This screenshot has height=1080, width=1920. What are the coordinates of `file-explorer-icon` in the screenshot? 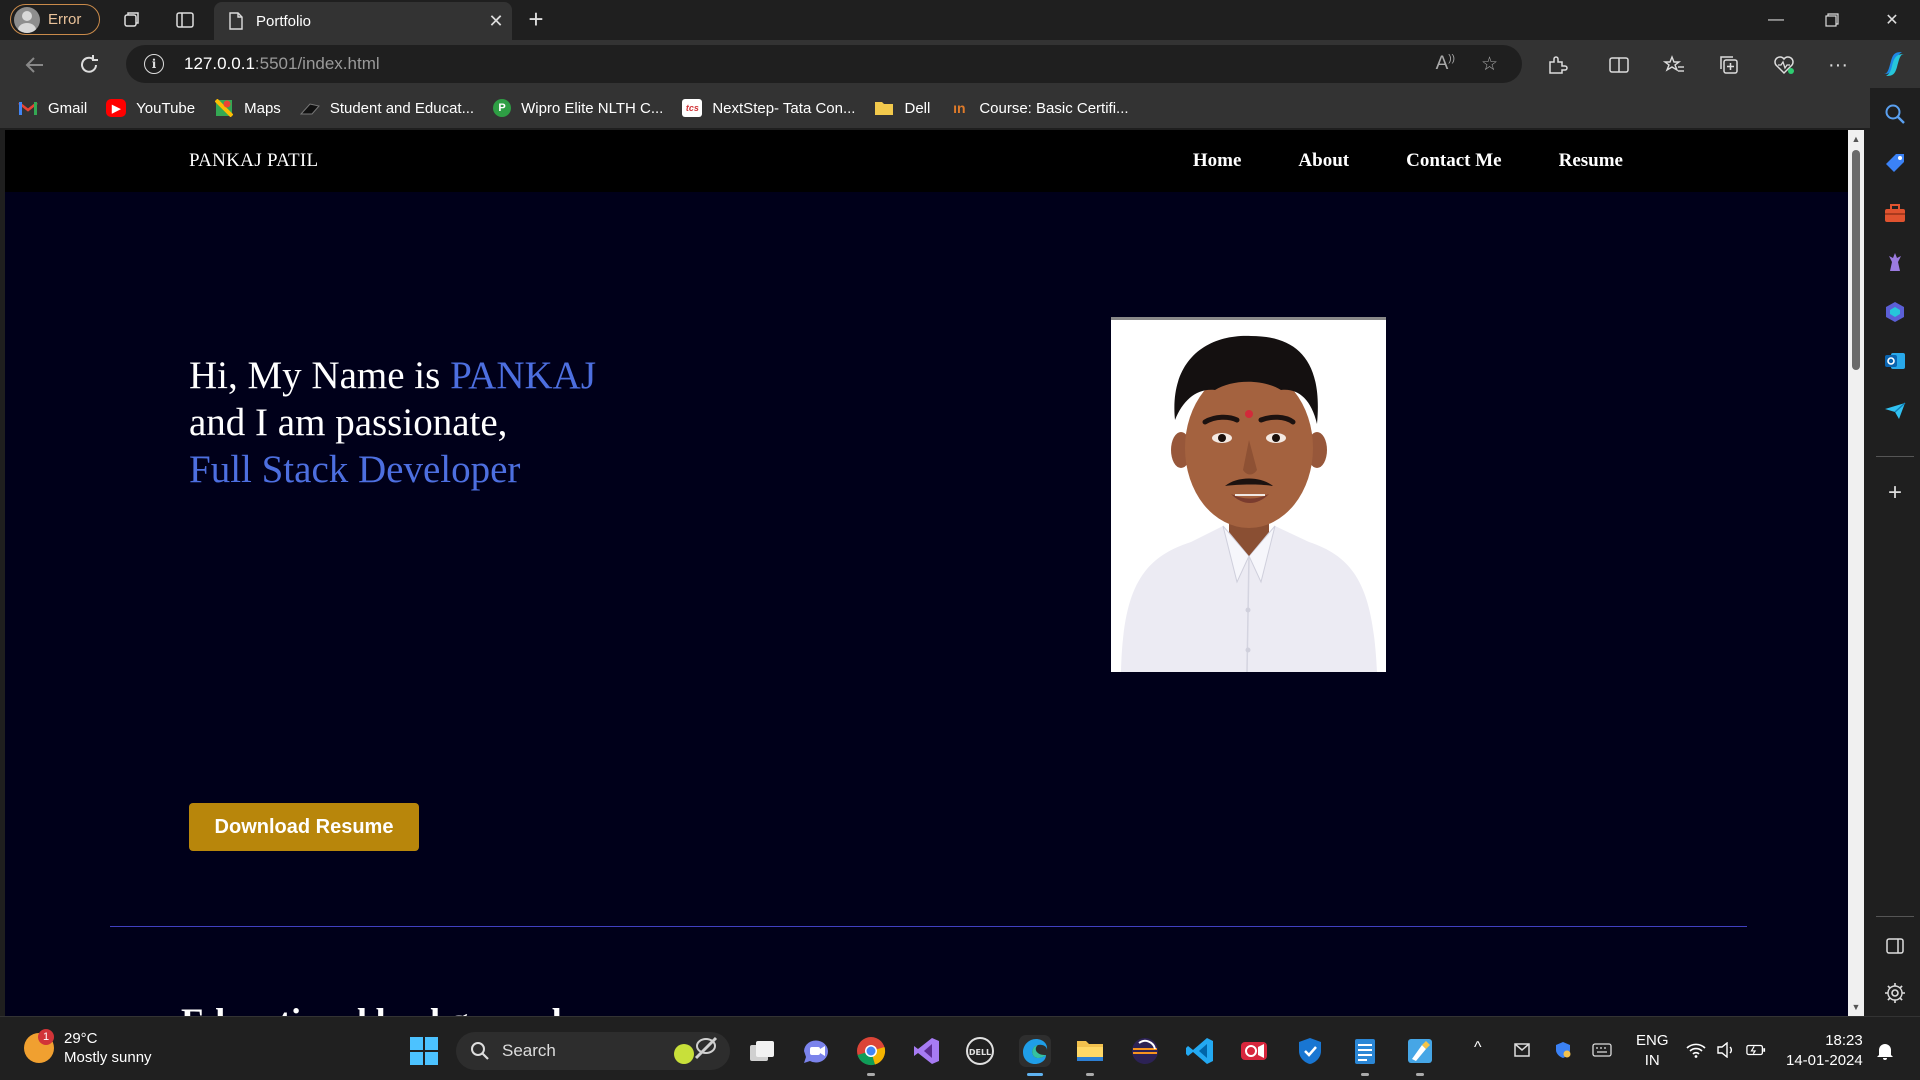 It's located at (1090, 1051).